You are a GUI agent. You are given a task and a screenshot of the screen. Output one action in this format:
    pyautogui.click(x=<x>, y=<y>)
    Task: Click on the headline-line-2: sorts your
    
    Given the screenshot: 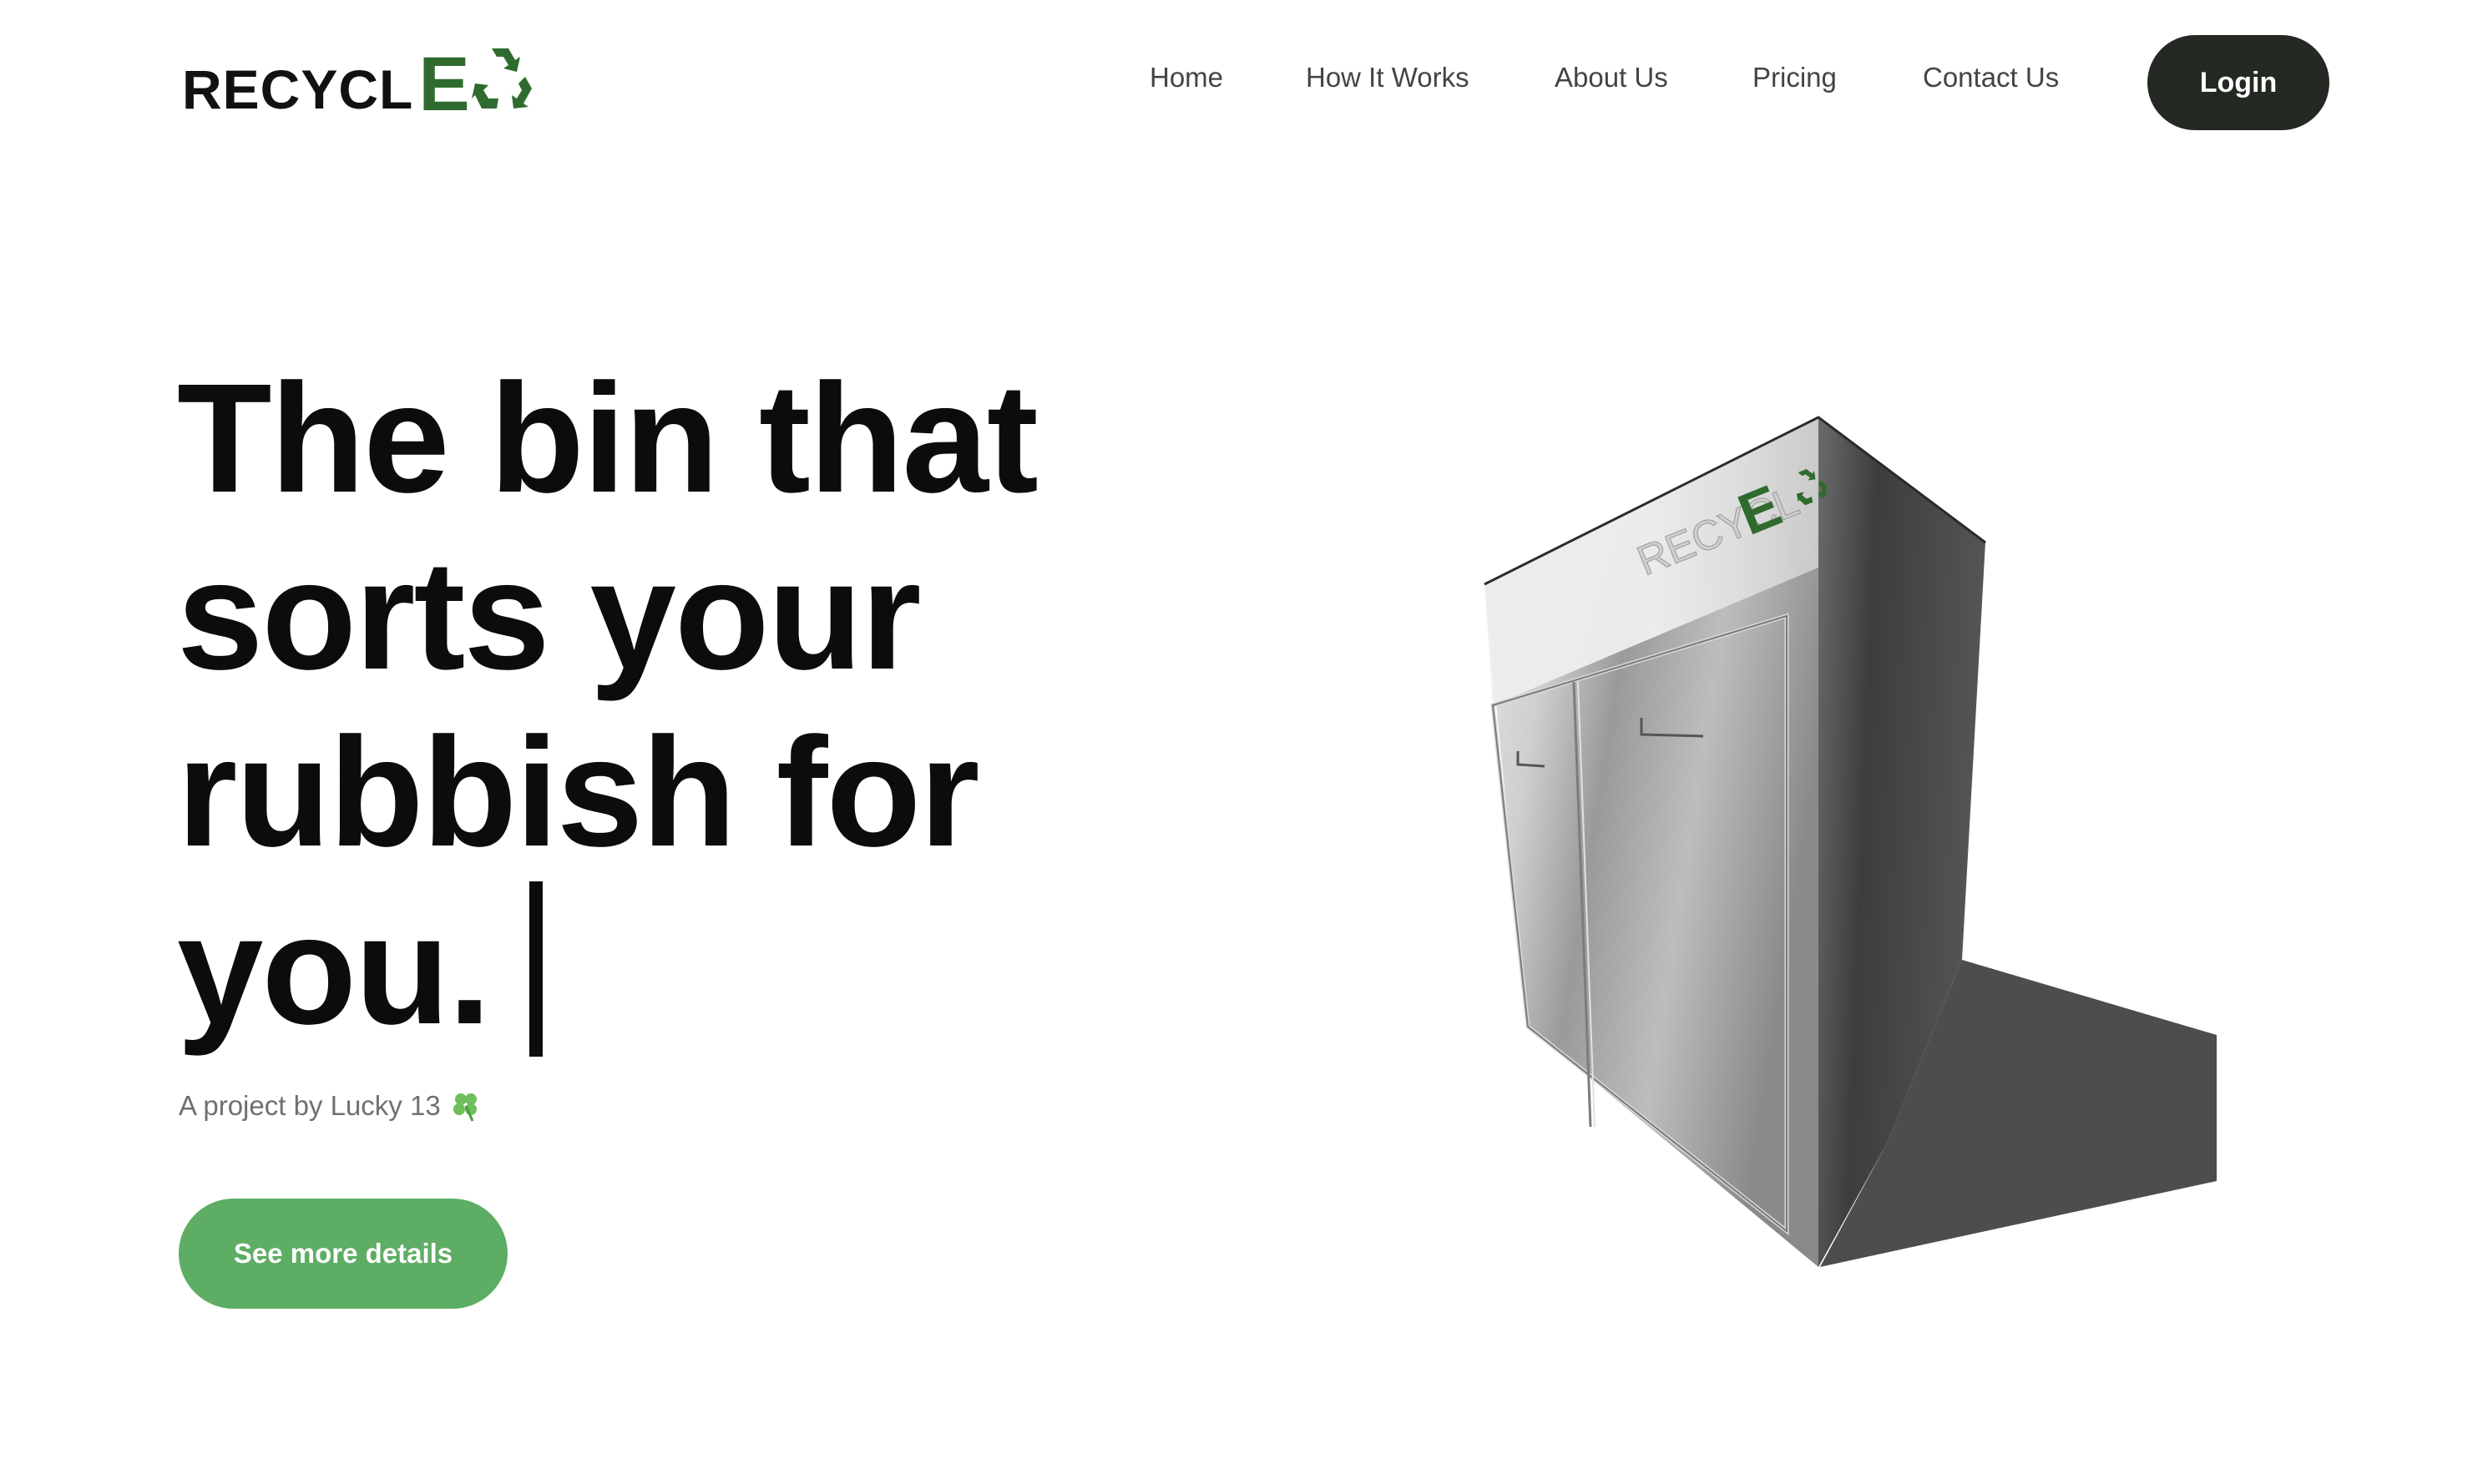 What is the action you would take?
    pyautogui.click(x=549, y=615)
    